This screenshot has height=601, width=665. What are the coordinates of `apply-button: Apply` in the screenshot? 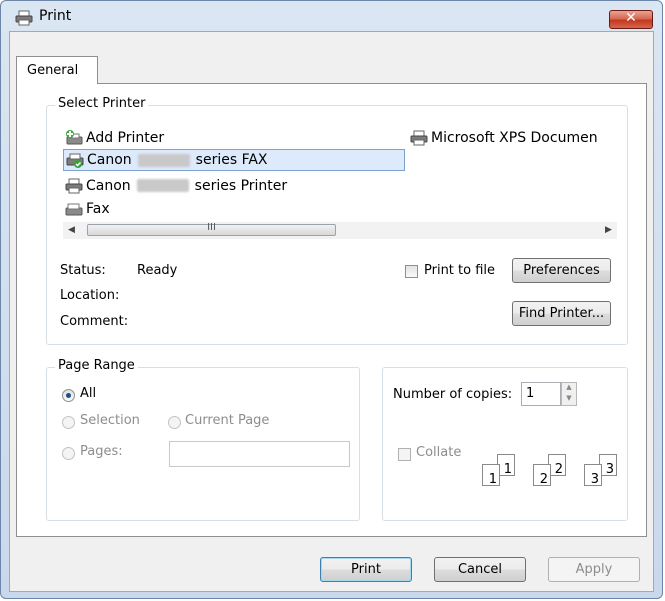 It's located at (594, 569).